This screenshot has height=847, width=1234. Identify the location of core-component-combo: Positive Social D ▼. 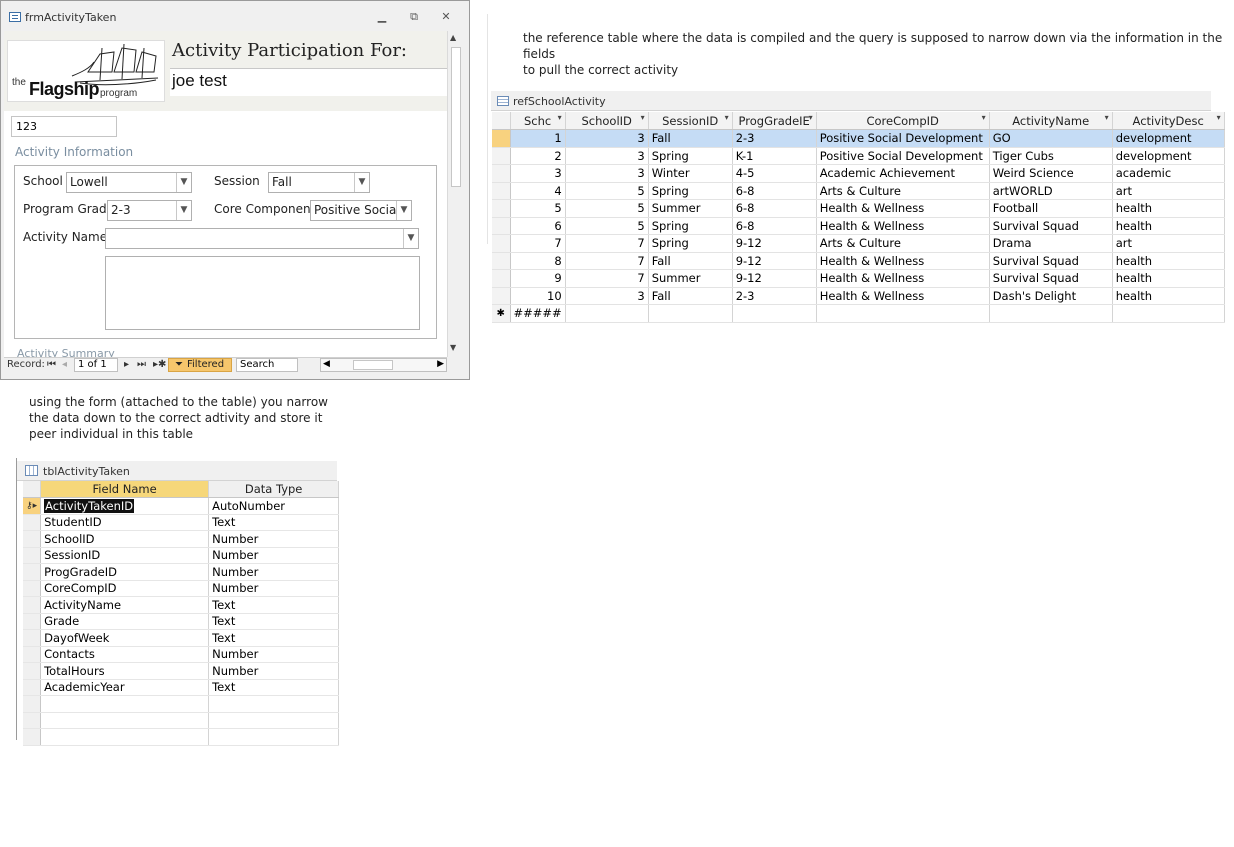
(361, 210).